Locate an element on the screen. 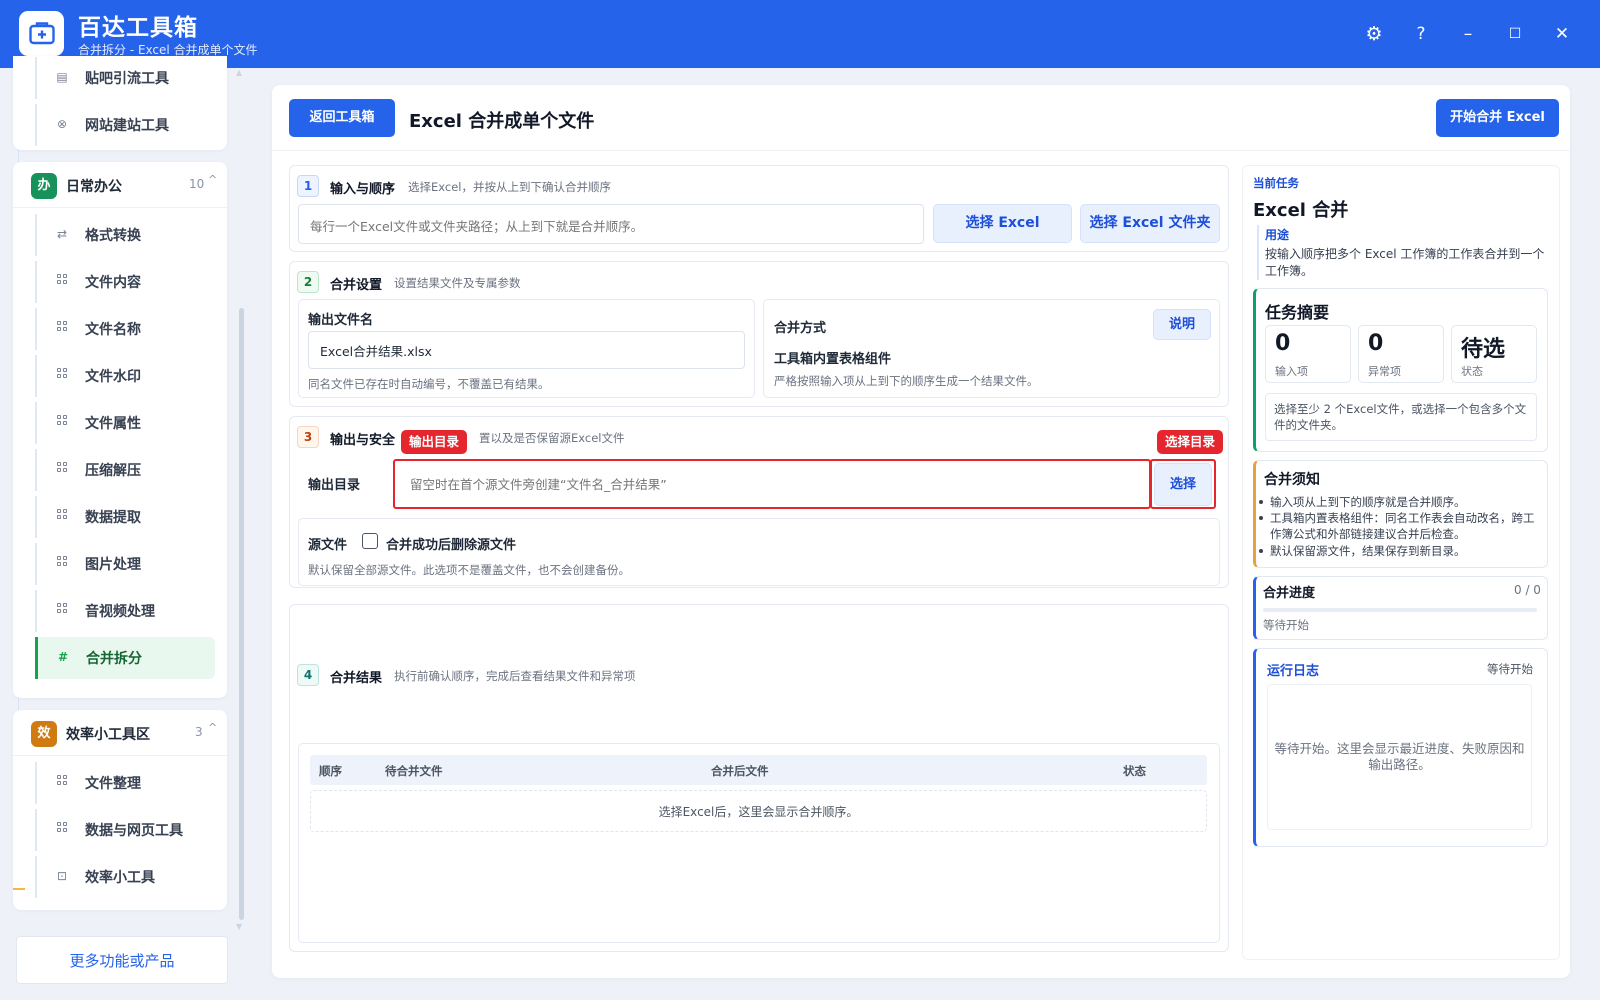  category-badge: 效 is located at coordinates (44, 734).